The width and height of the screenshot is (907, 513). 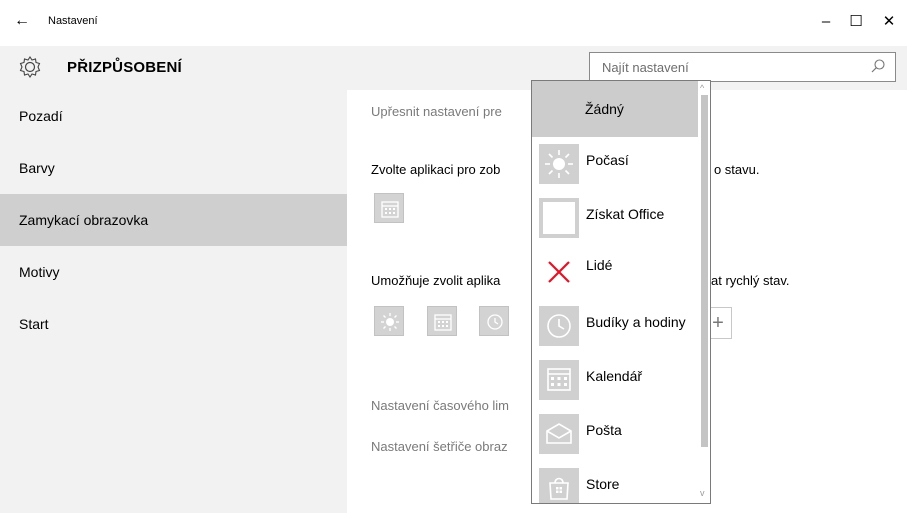 What do you see at coordinates (702, 88) in the screenshot?
I see `scroll-up-arrow-icon: ^` at bounding box center [702, 88].